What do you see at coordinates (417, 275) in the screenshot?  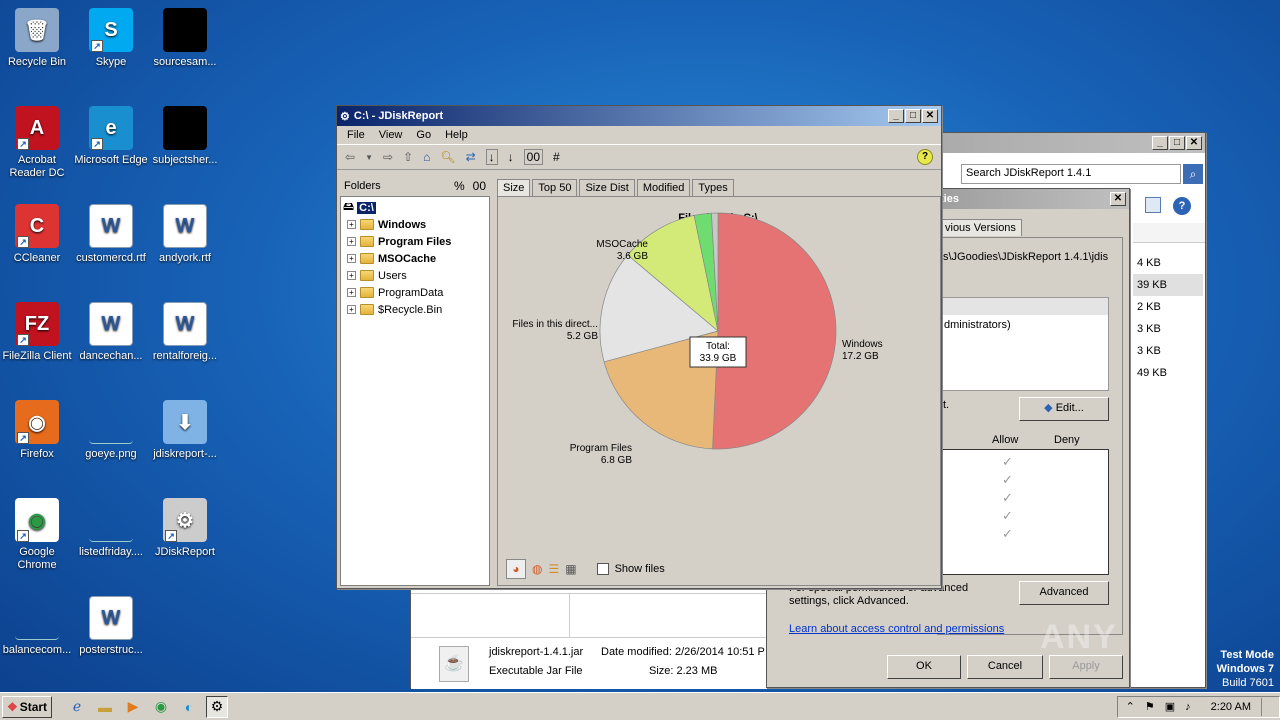 I see `tree-item-users: + Users` at bounding box center [417, 275].